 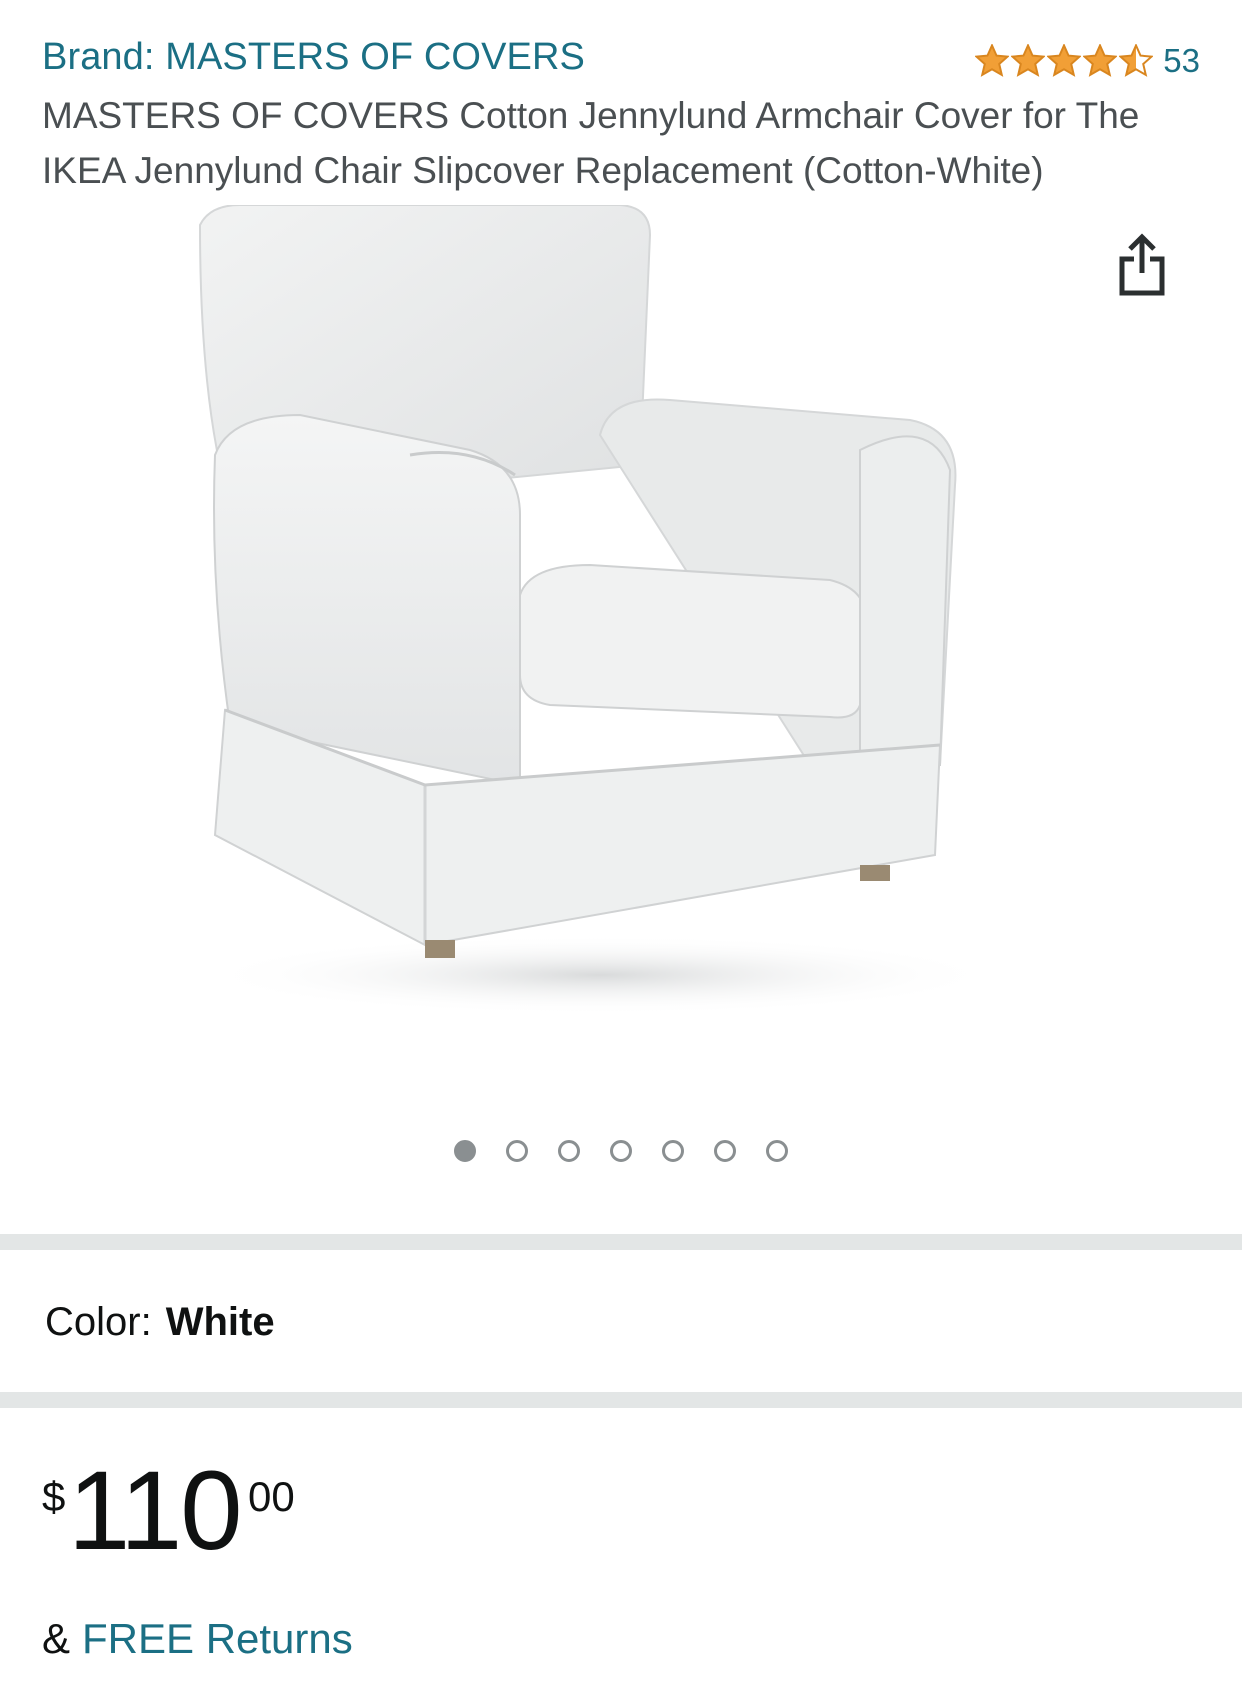 What do you see at coordinates (220, 1322) in the screenshot?
I see `color-value: White` at bounding box center [220, 1322].